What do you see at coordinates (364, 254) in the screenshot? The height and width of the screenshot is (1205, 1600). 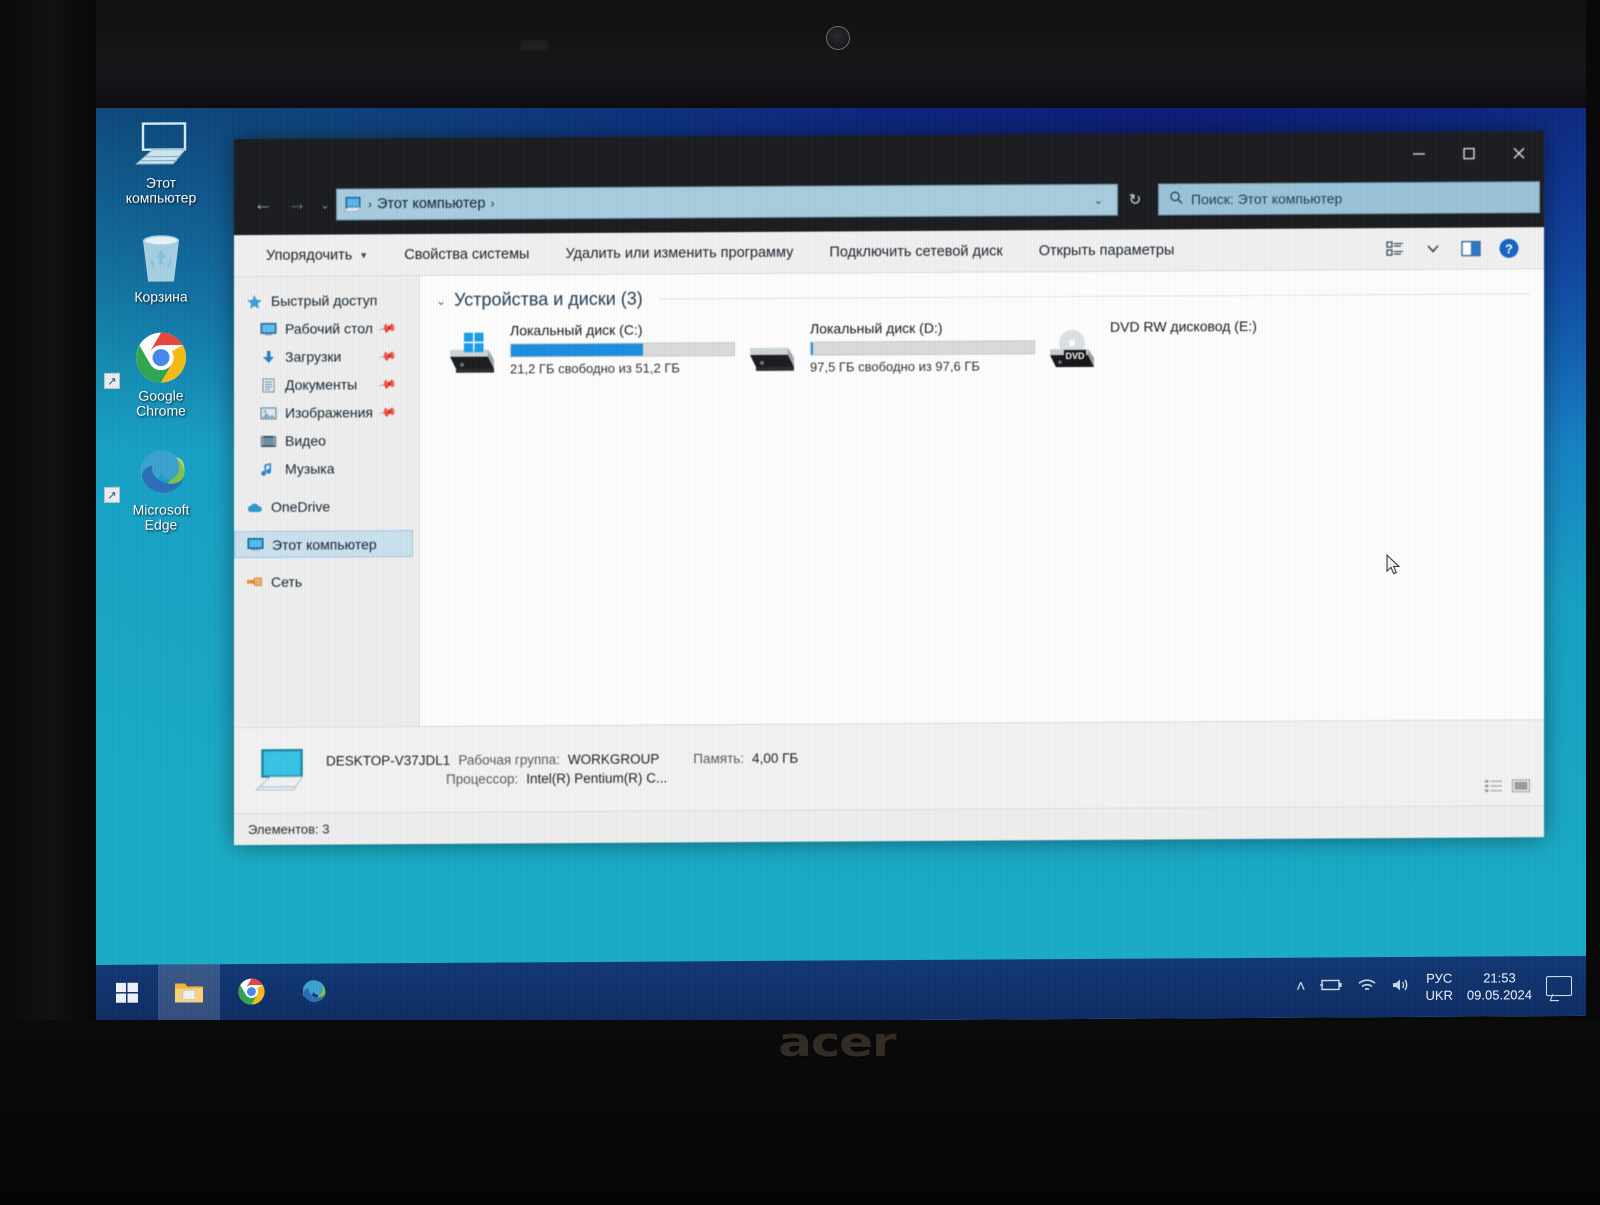 I see `chevron-down-icon: ▼` at bounding box center [364, 254].